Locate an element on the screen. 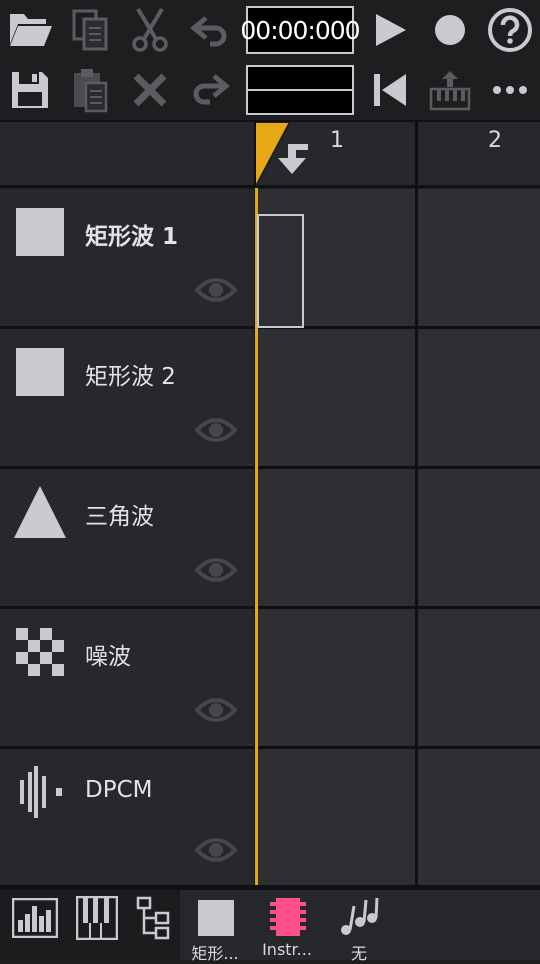 The image size is (540, 964). sequencer-icon is located at coordinates (35, 918).